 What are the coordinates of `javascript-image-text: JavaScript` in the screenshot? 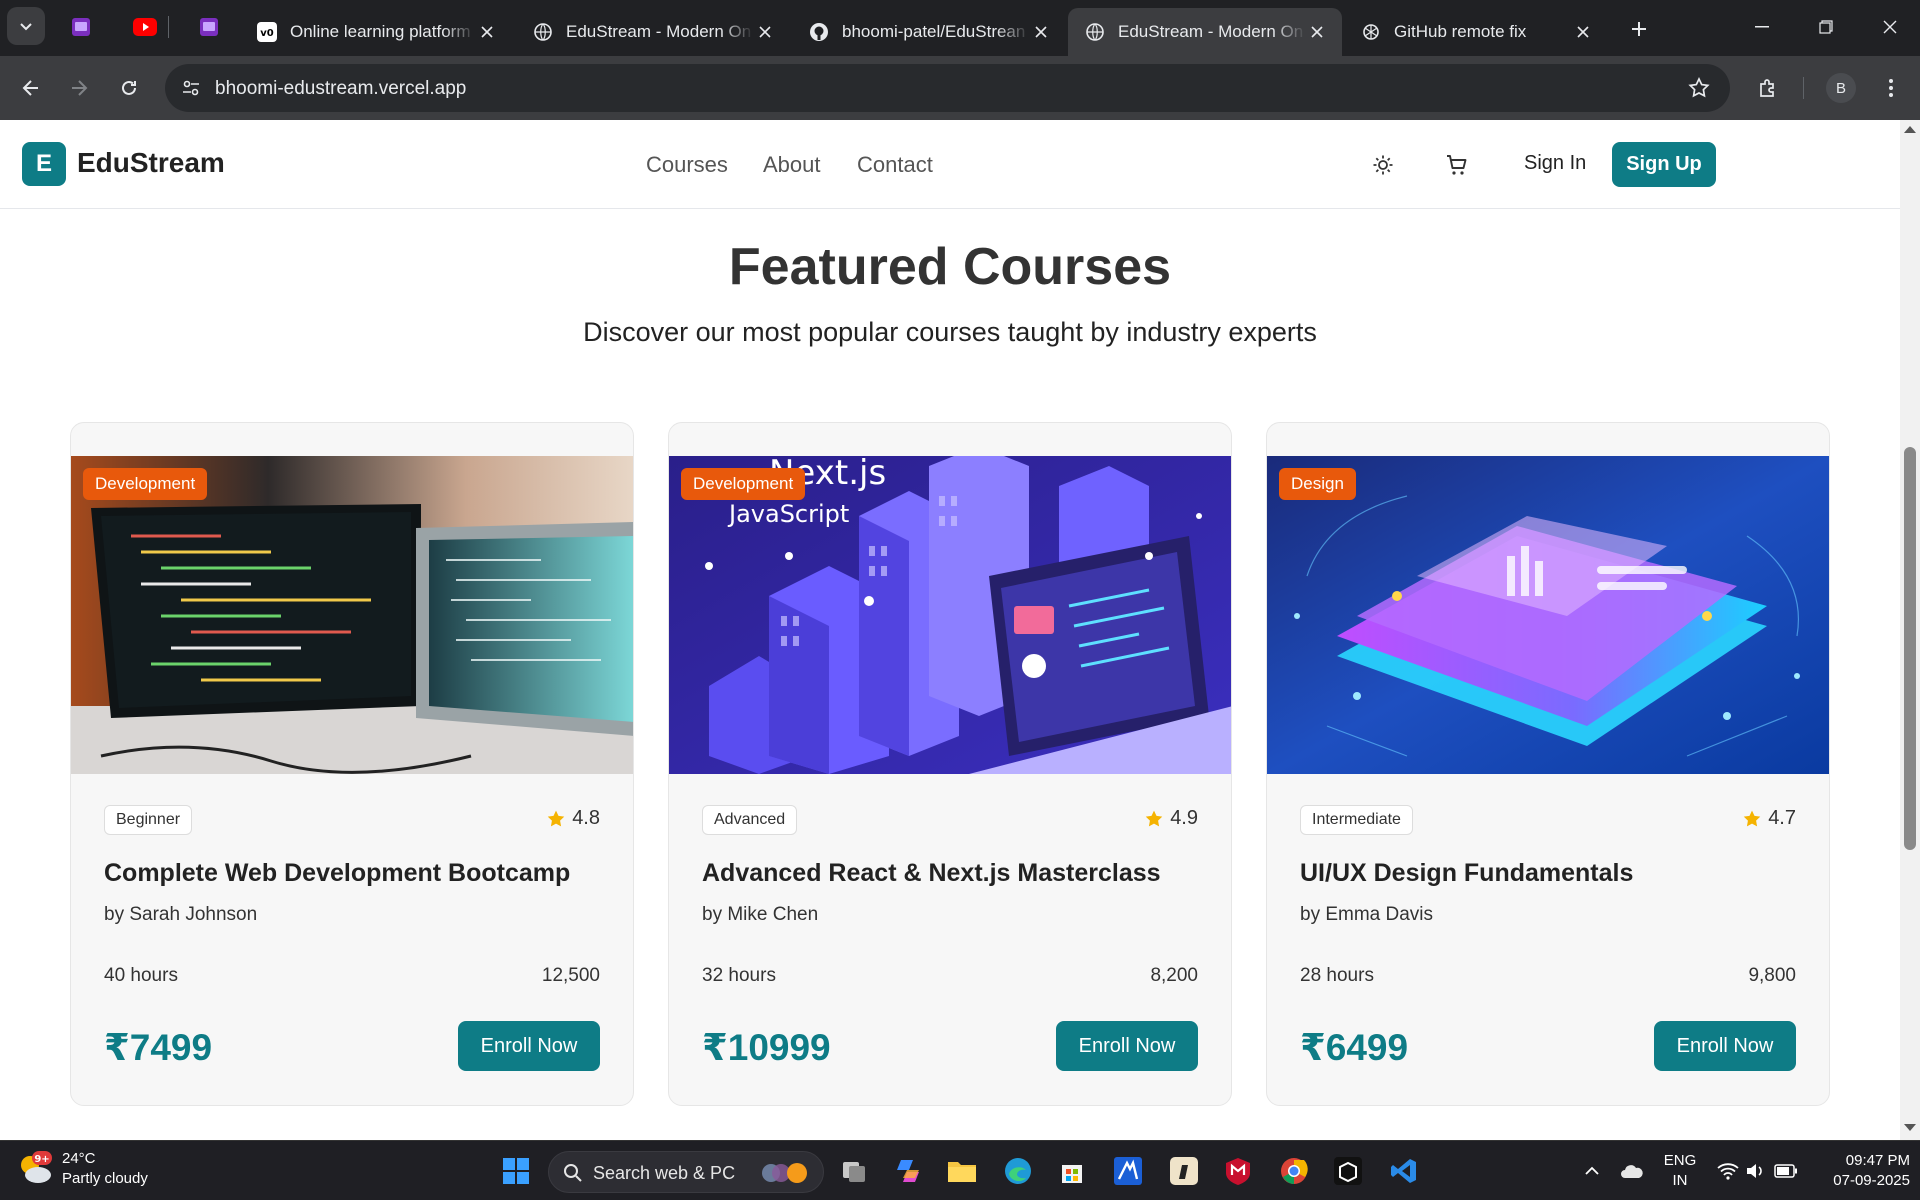 It's located at (788, 514).